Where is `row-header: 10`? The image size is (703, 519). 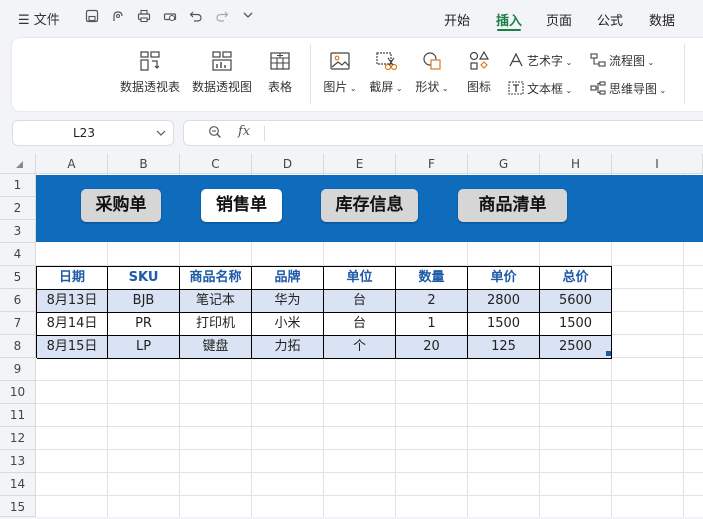
row-header: 10 is located at coordinates (18, 392).